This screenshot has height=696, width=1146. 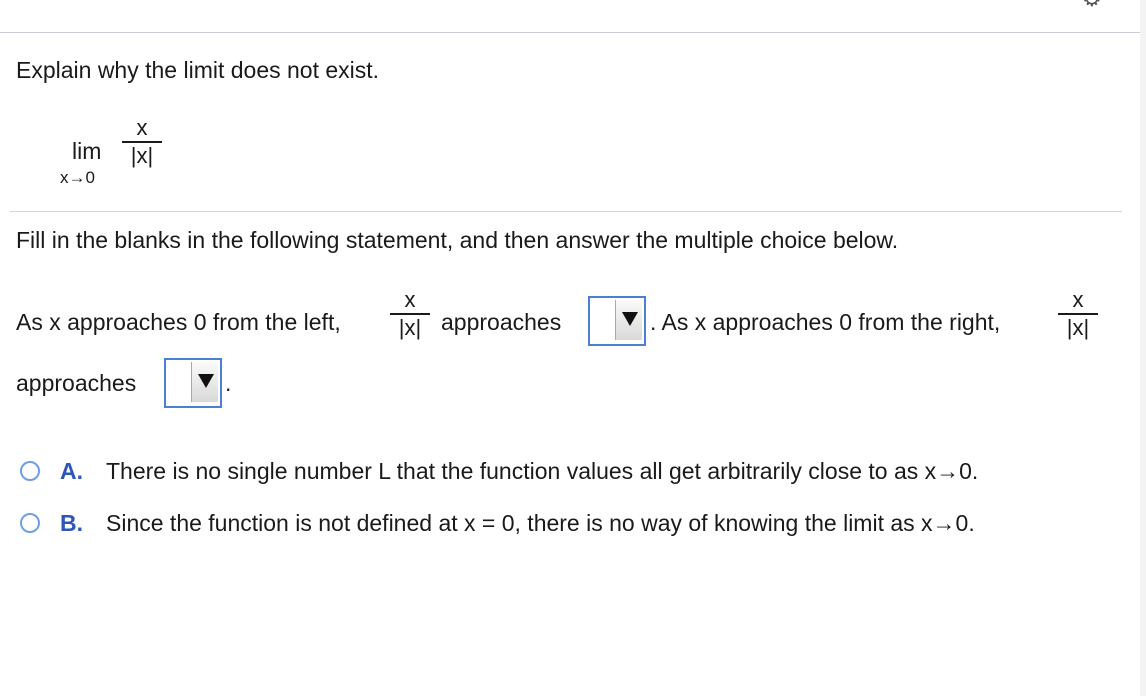 What do you see at coordinates (228, 383) in the screenshot?
I see `statement-part5: .` at bounding box center [228, 383].